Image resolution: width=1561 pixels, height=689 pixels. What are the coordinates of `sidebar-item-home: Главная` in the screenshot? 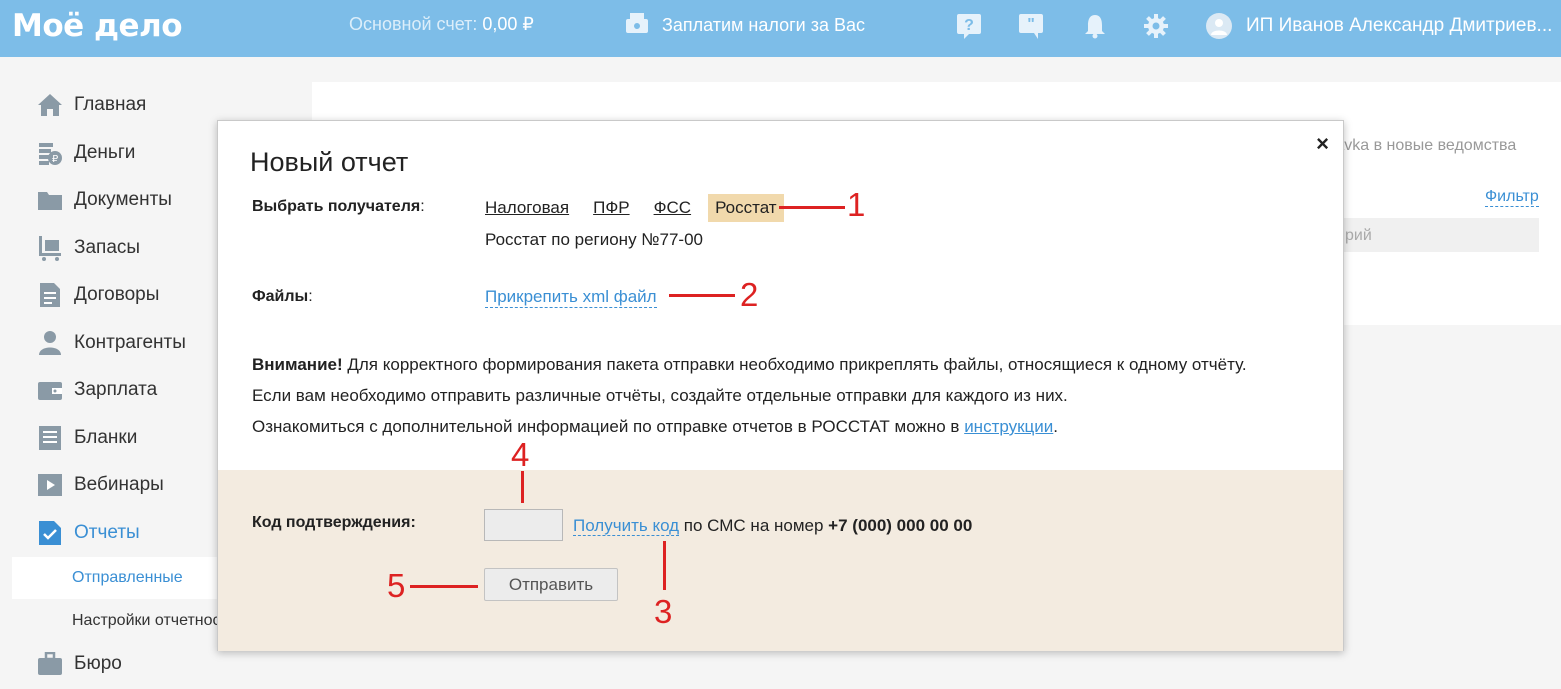 It's located at (91, 105).